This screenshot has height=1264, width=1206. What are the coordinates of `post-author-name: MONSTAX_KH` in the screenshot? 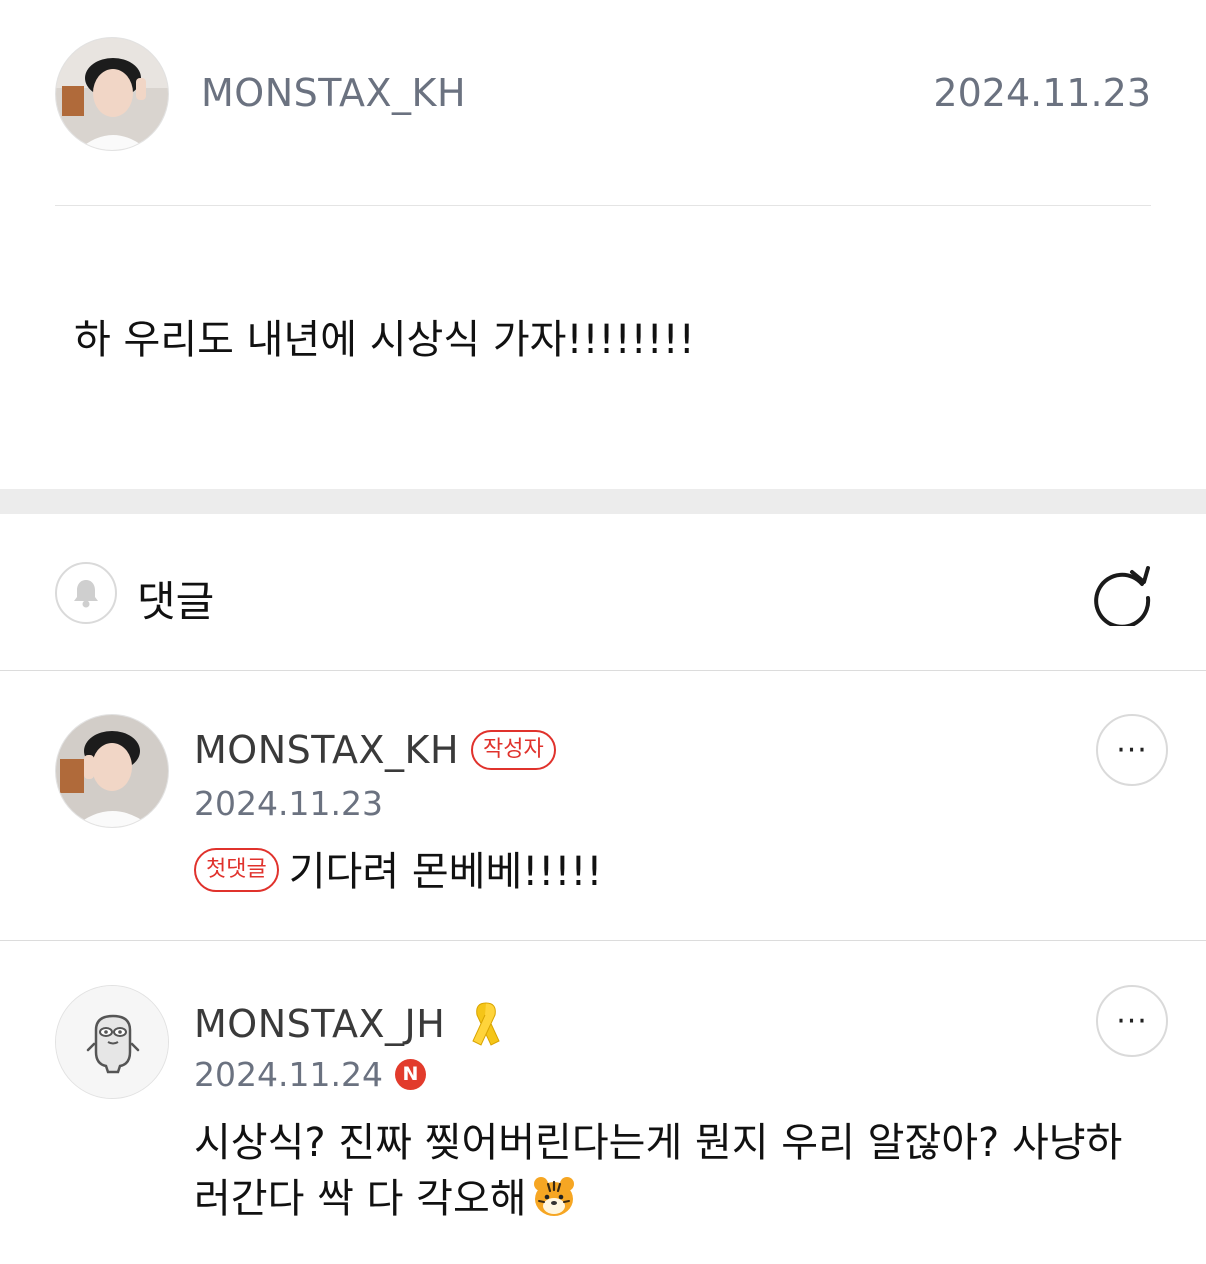 It's located at (333, 93).